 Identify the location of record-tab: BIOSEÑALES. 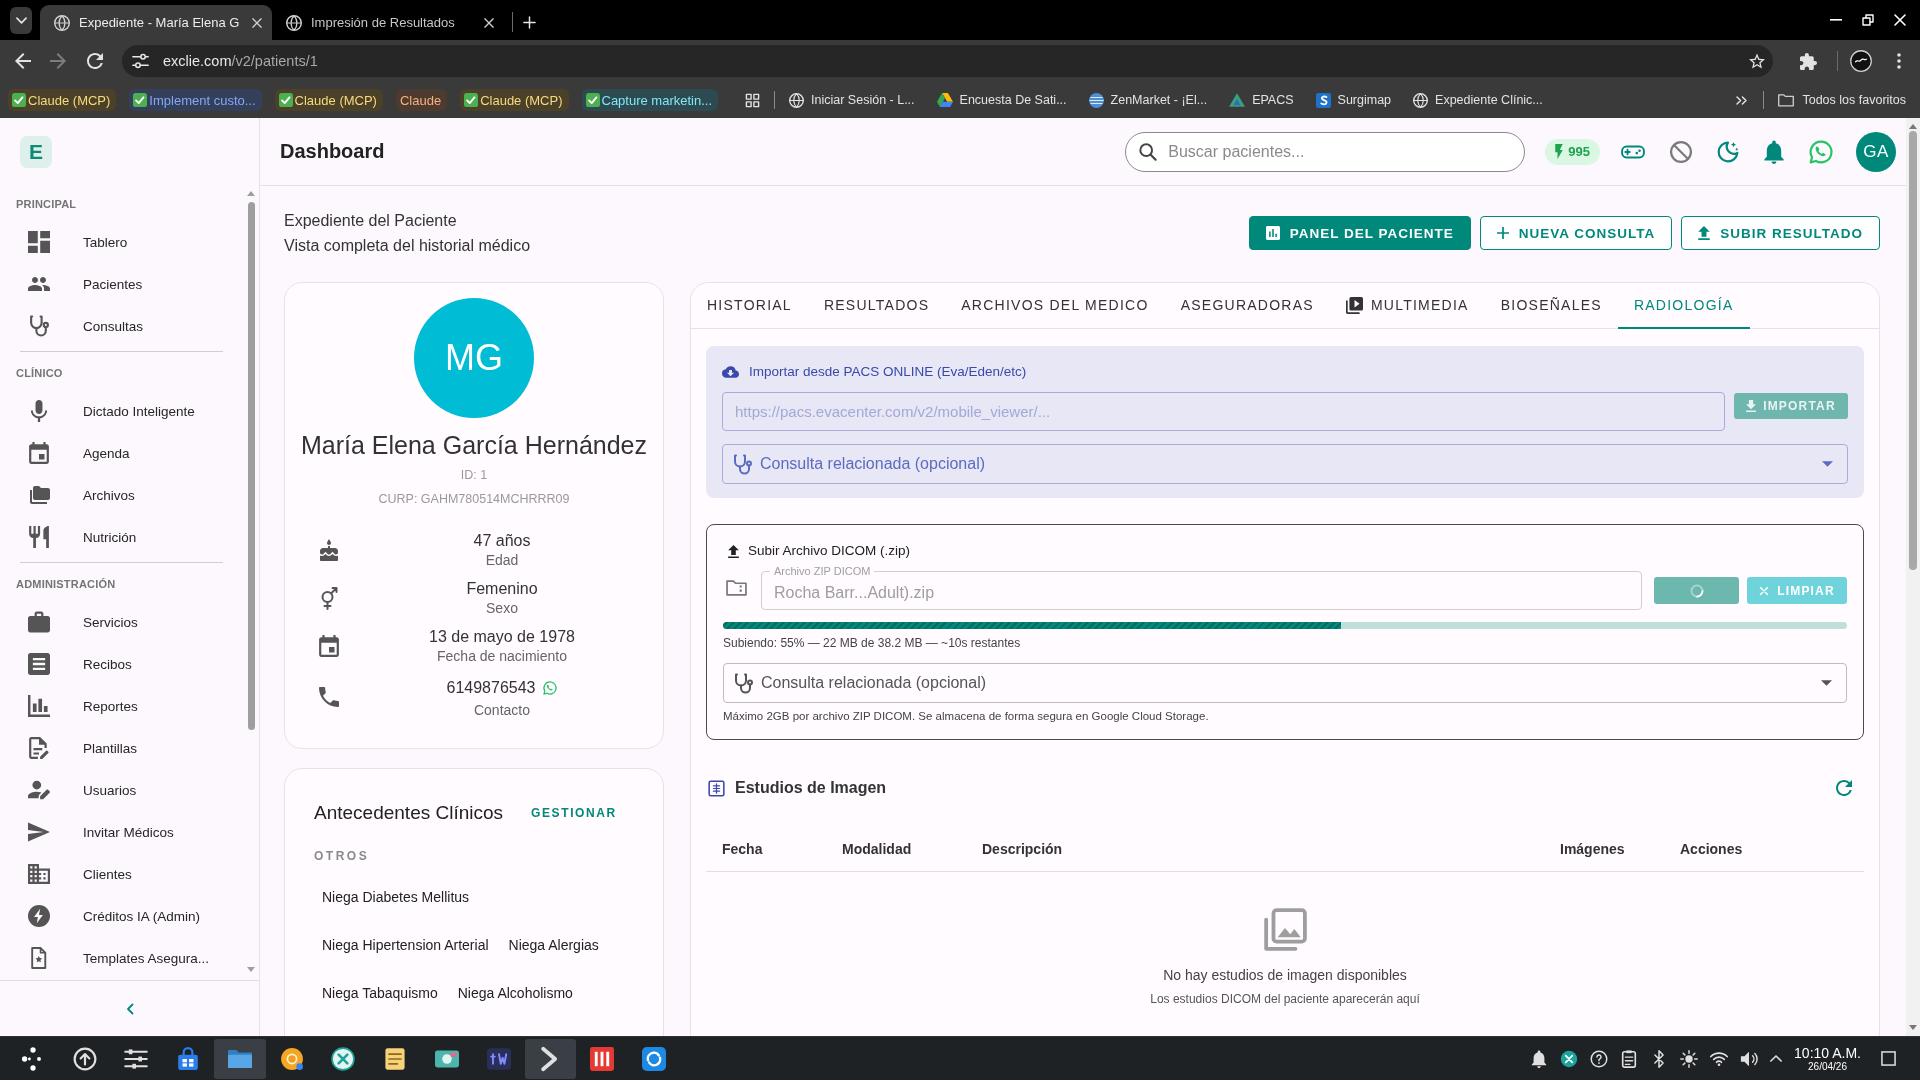
(1551, 306).